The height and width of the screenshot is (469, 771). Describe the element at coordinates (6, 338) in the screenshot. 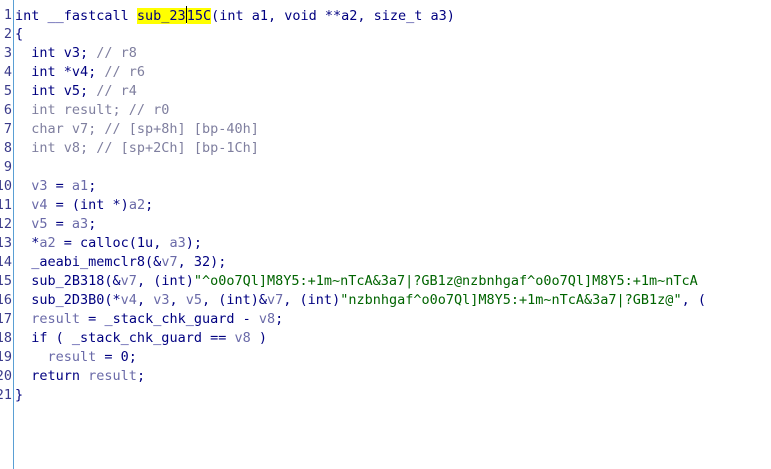

I see `line-number: 18` at that location.